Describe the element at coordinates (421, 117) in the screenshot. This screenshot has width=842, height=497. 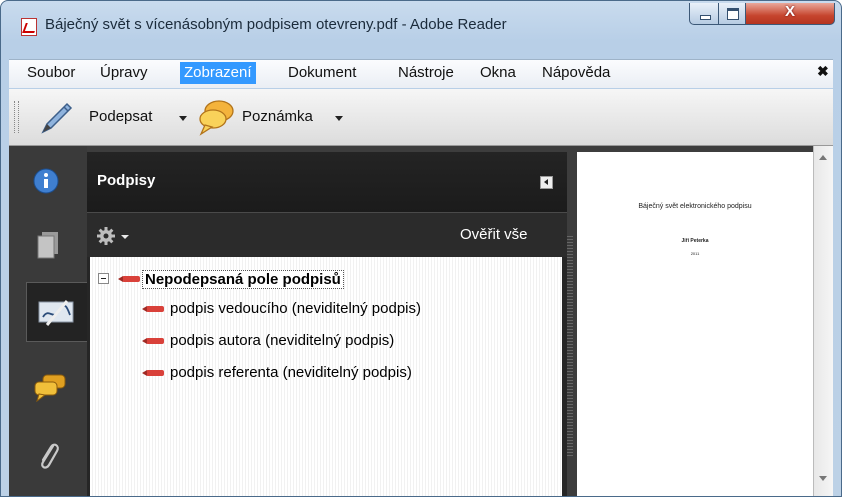
I see `toolbar: Podepsat Poznámka` at that location.